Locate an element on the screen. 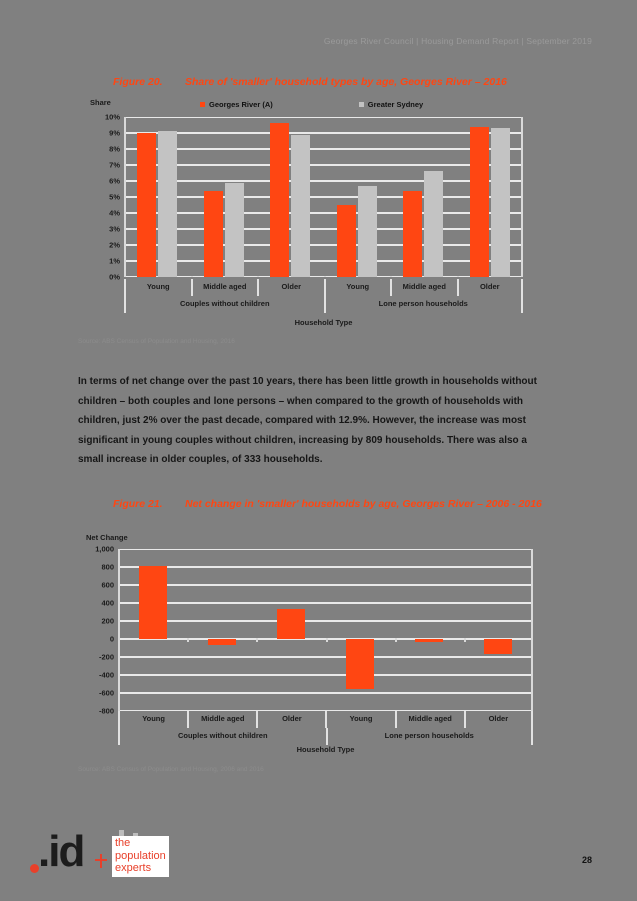  category-label-0: Young is located at coordinates (152, 719).